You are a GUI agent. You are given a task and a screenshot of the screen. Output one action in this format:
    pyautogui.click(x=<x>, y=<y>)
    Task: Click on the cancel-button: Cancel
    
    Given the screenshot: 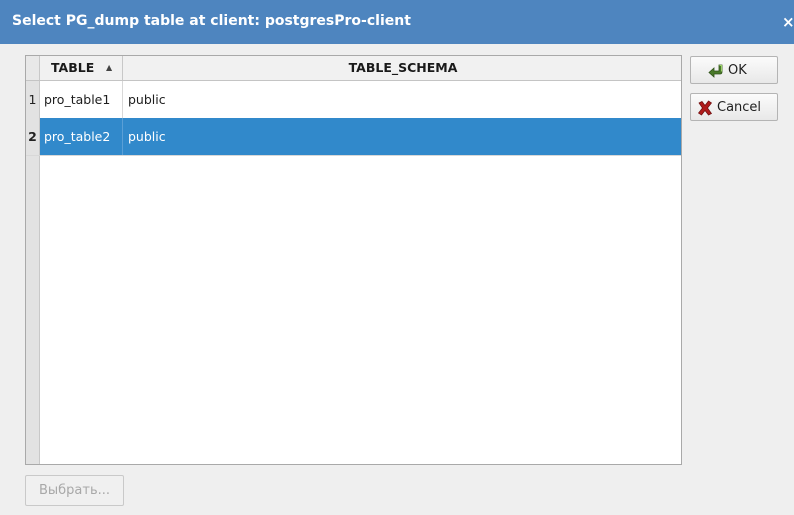 What is the action you would take?
    pyautogui.click(x=734, y=107)
    